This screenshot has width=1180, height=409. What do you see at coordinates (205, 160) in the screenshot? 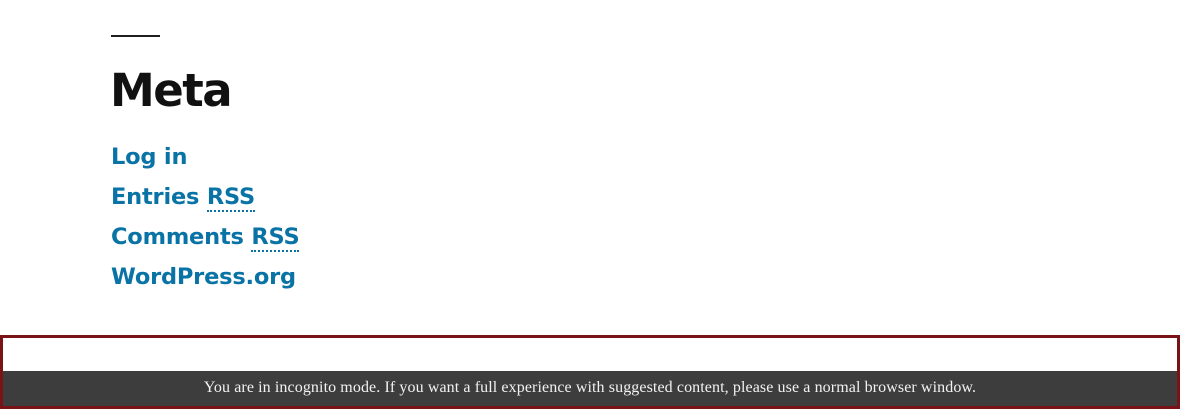
I see `list-item: Log in` at bounding box center [205, 160].